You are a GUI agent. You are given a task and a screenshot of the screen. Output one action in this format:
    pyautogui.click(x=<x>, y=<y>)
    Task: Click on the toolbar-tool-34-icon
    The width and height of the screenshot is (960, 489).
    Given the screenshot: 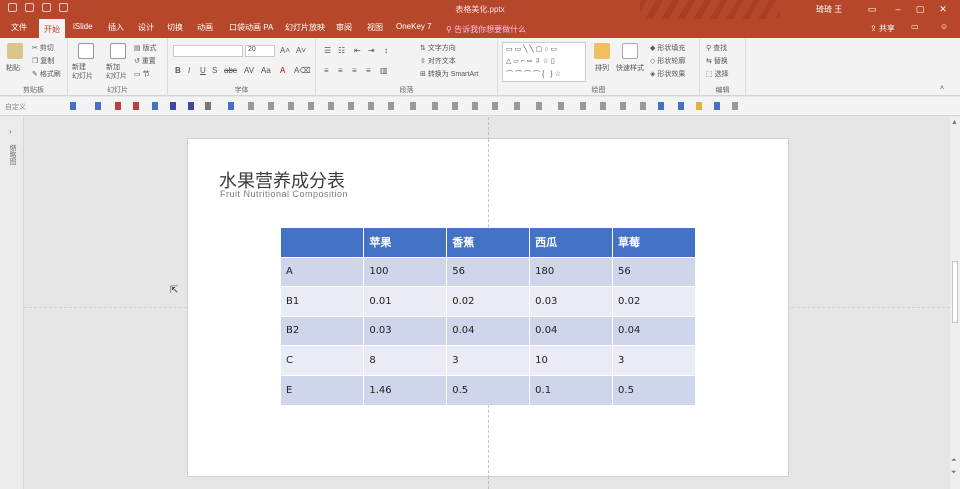 What is the action you would take?
    pyautogui.click(x=735, y=106)
    